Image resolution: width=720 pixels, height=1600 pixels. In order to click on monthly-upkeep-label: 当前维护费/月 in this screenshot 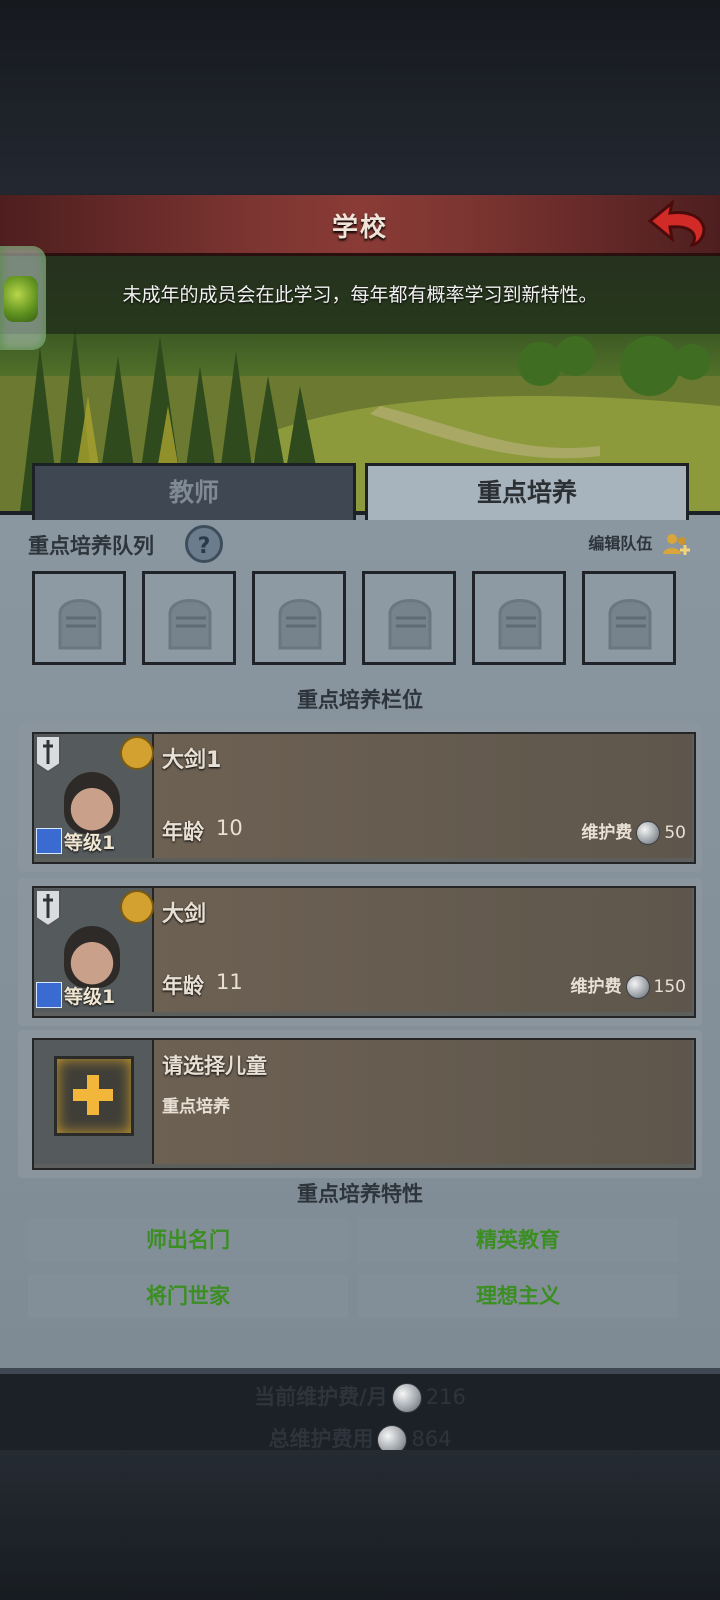, I will do `click(321, 1397)`.